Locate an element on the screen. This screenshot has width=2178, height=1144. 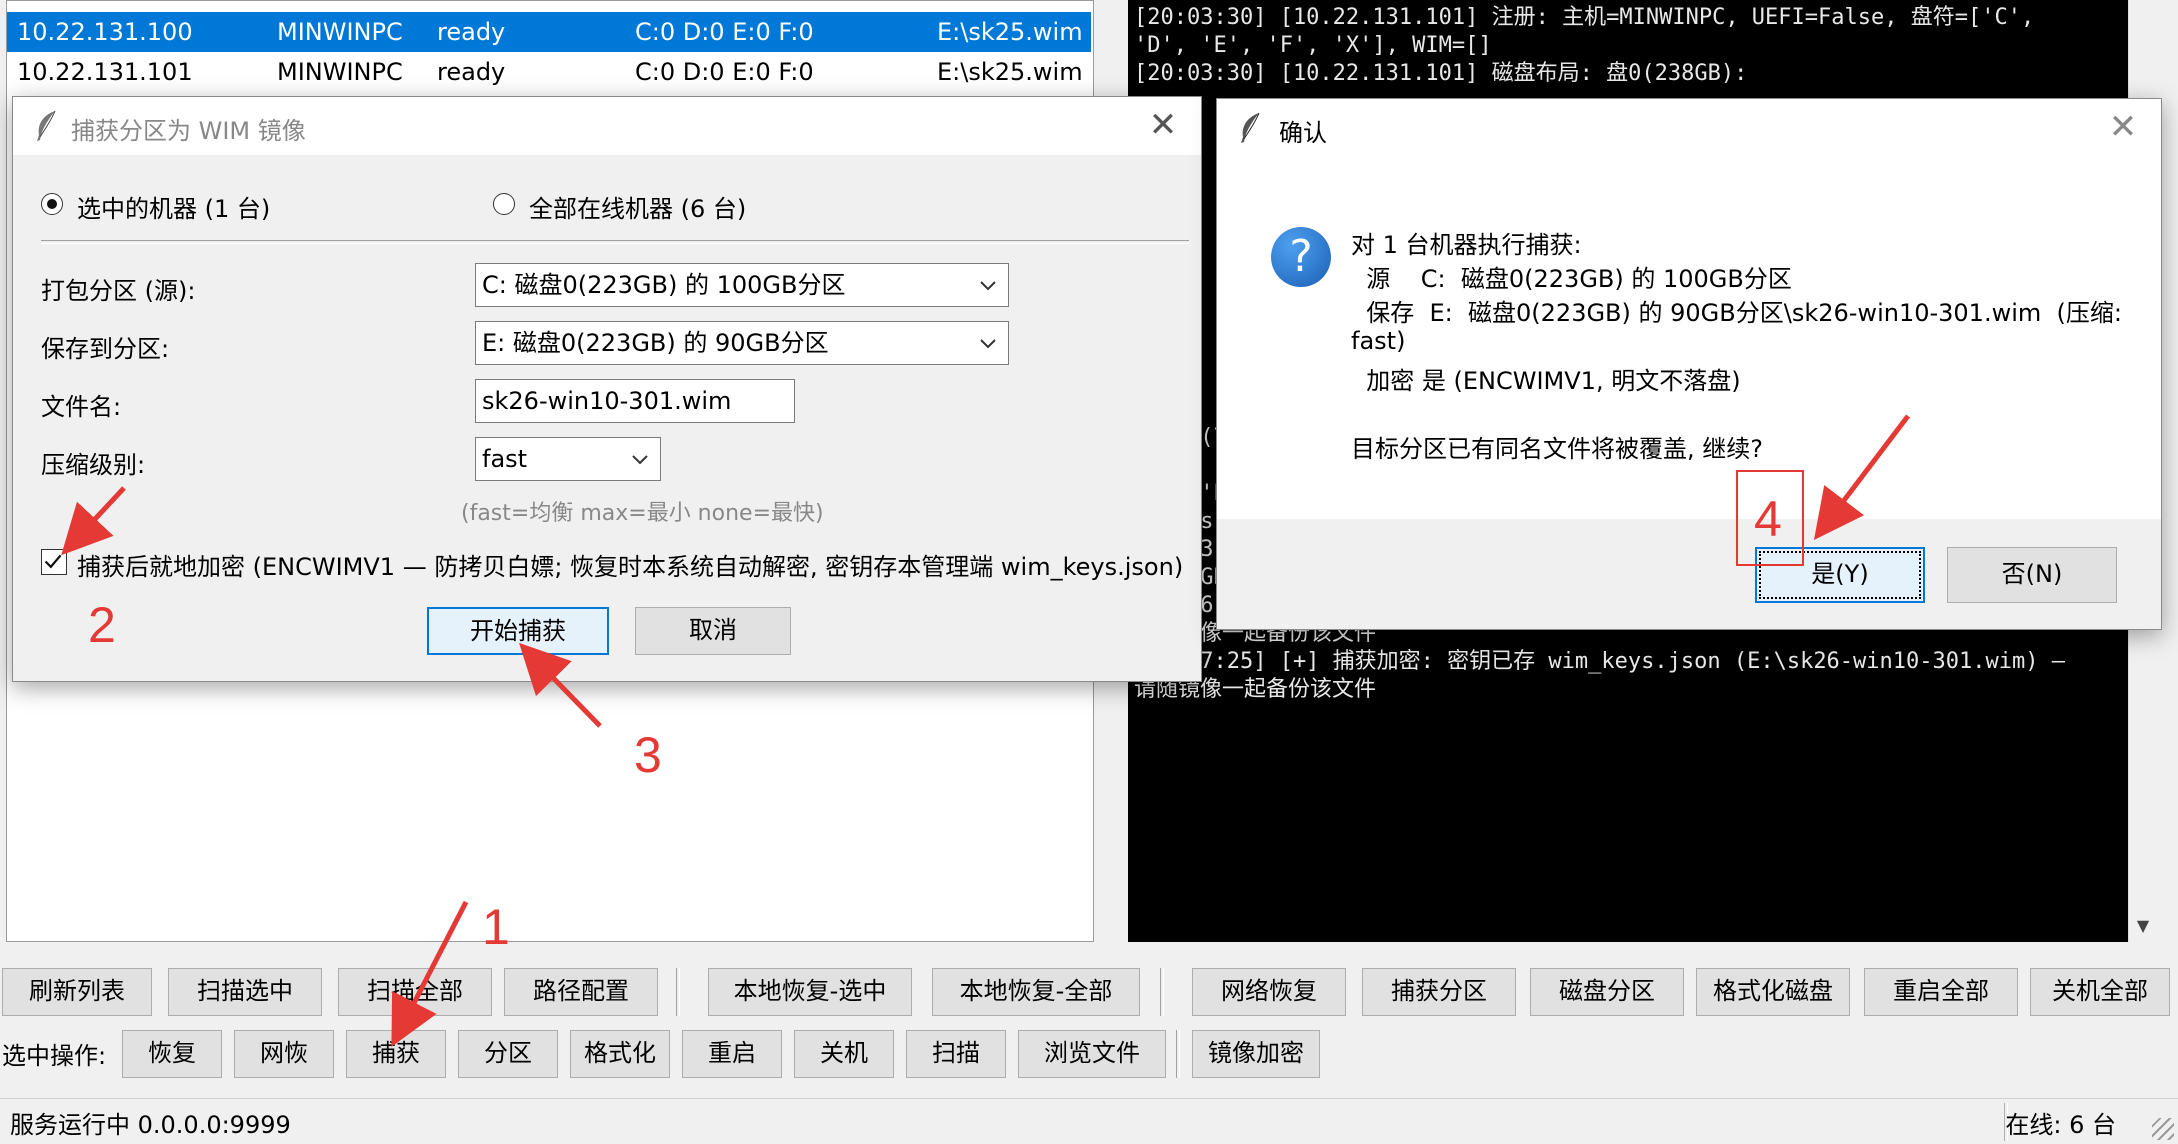
refresh-list-button: 刷新列表 is located at coordinates (77, 992).